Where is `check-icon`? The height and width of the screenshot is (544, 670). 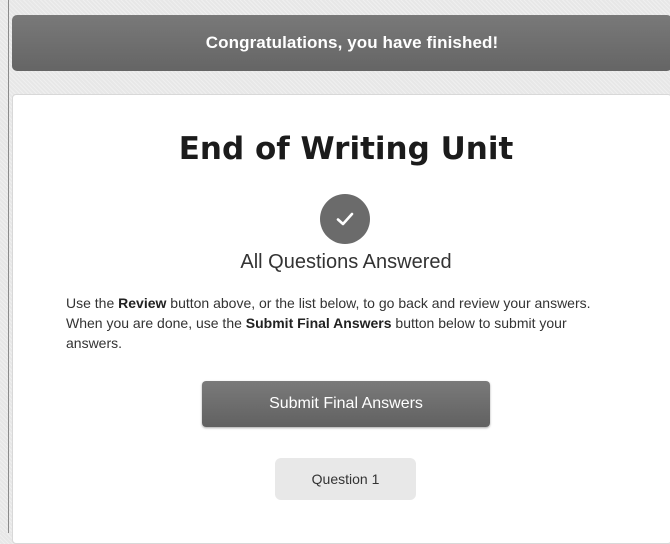 check-icon is located at coordinates (345, 219).